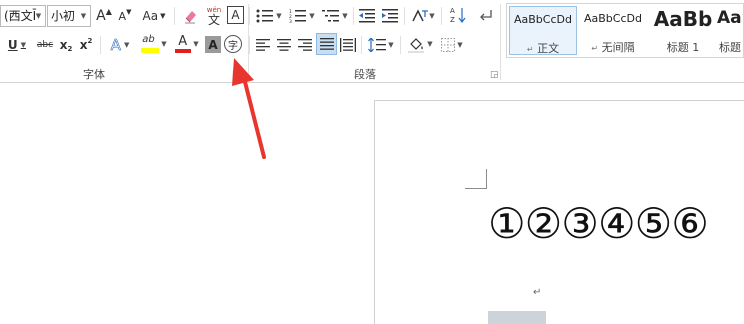 The width and height of the screenshot is (744, 324). I want to click on style-name: 正文, so click(548, 48).